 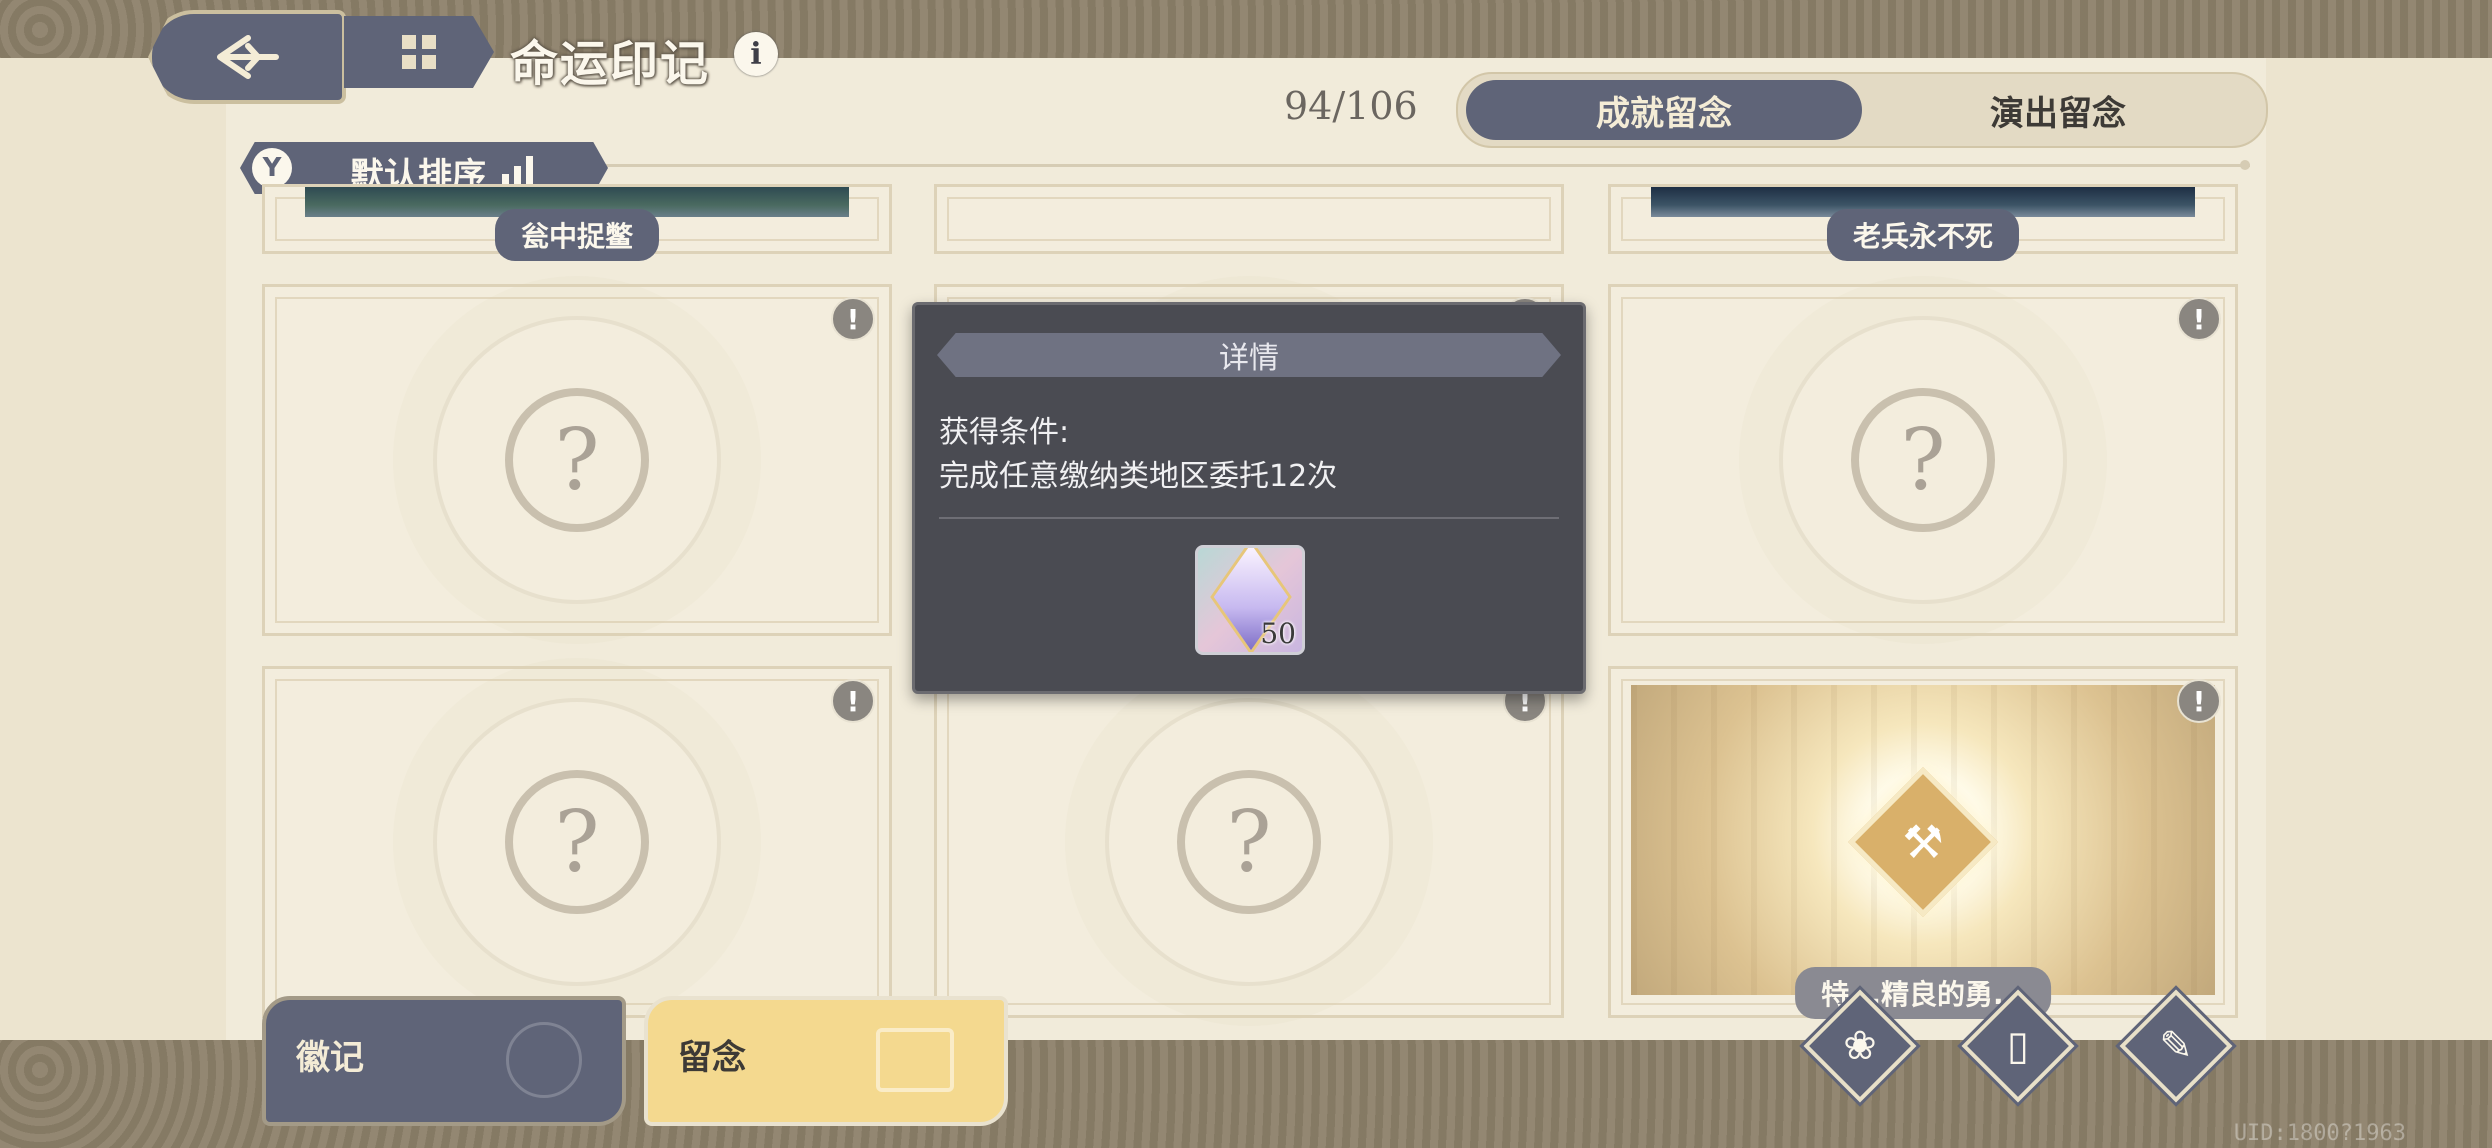 I want to click on scroll-icon: ✎, so click(x=2176, y=1046).